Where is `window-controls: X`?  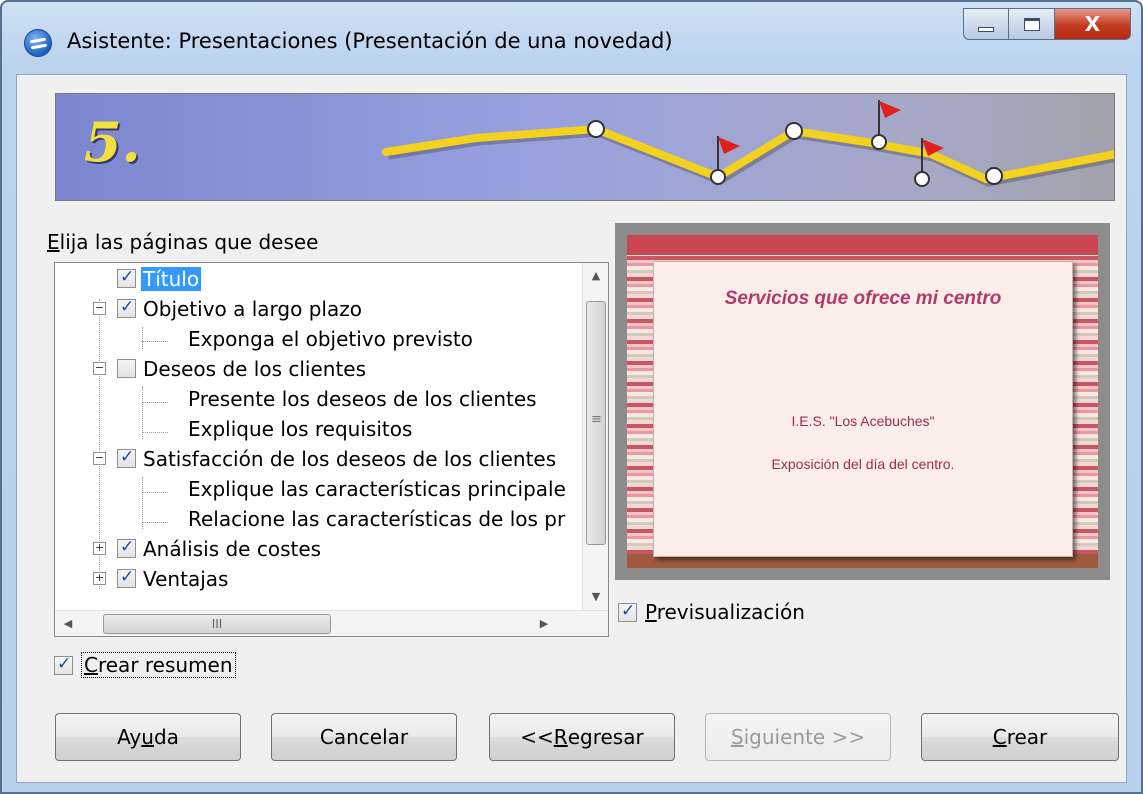
window-controls: X is located at coordinates (1047, 24).